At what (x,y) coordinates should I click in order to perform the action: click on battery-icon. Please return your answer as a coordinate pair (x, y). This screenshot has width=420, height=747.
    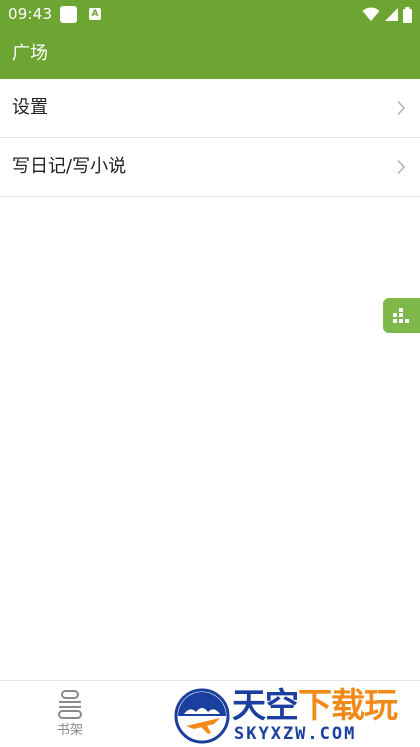
    Looking at the image, I should click on (407, 14).